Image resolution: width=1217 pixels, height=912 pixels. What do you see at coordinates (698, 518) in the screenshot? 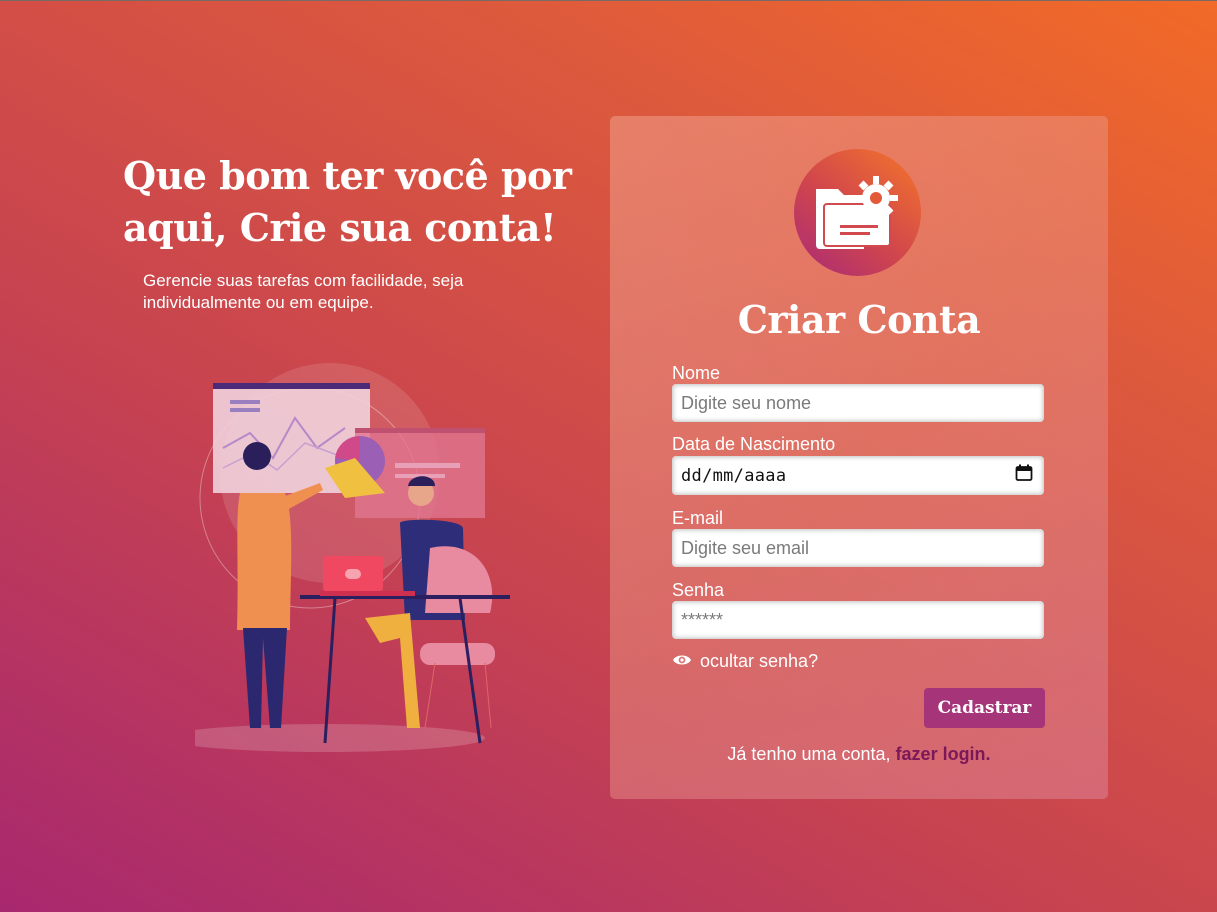
I see `email-label: E-mail` at bounding box center [698, 518].